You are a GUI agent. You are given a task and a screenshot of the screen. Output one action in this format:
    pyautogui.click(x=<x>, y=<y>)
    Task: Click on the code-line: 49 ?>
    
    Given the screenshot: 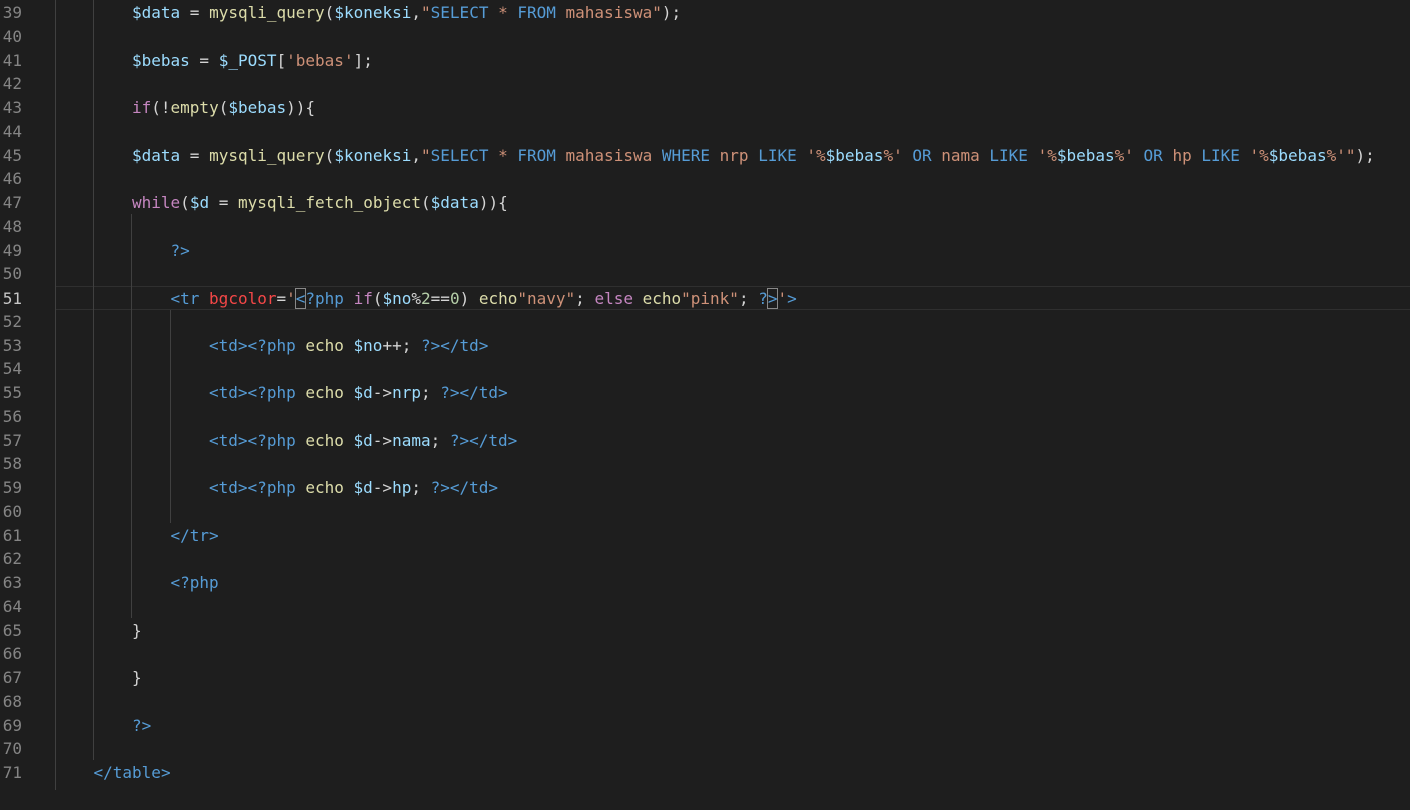 What is the action you would take?
    pyautogui.click(x=705, y=251)
    